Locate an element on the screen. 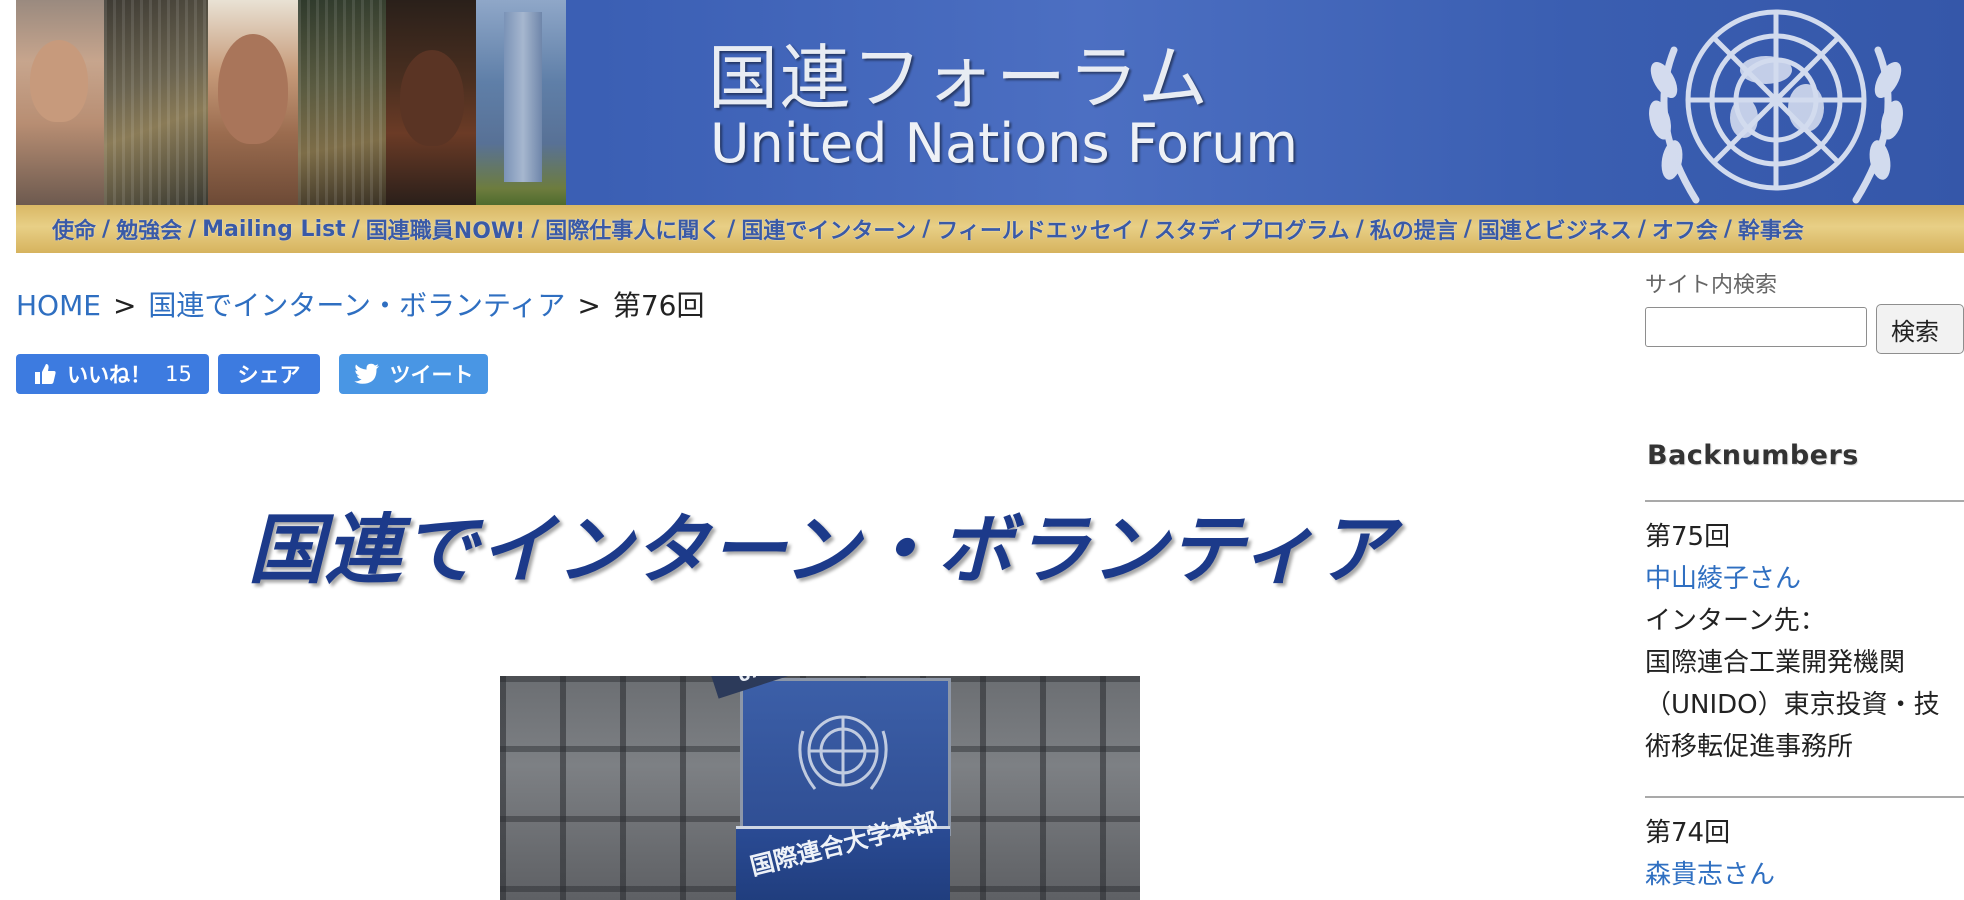 This screenshot has width=1964, height=900. nav-link-un-intern: 国連でインターン is located at coordinates (828, 229).